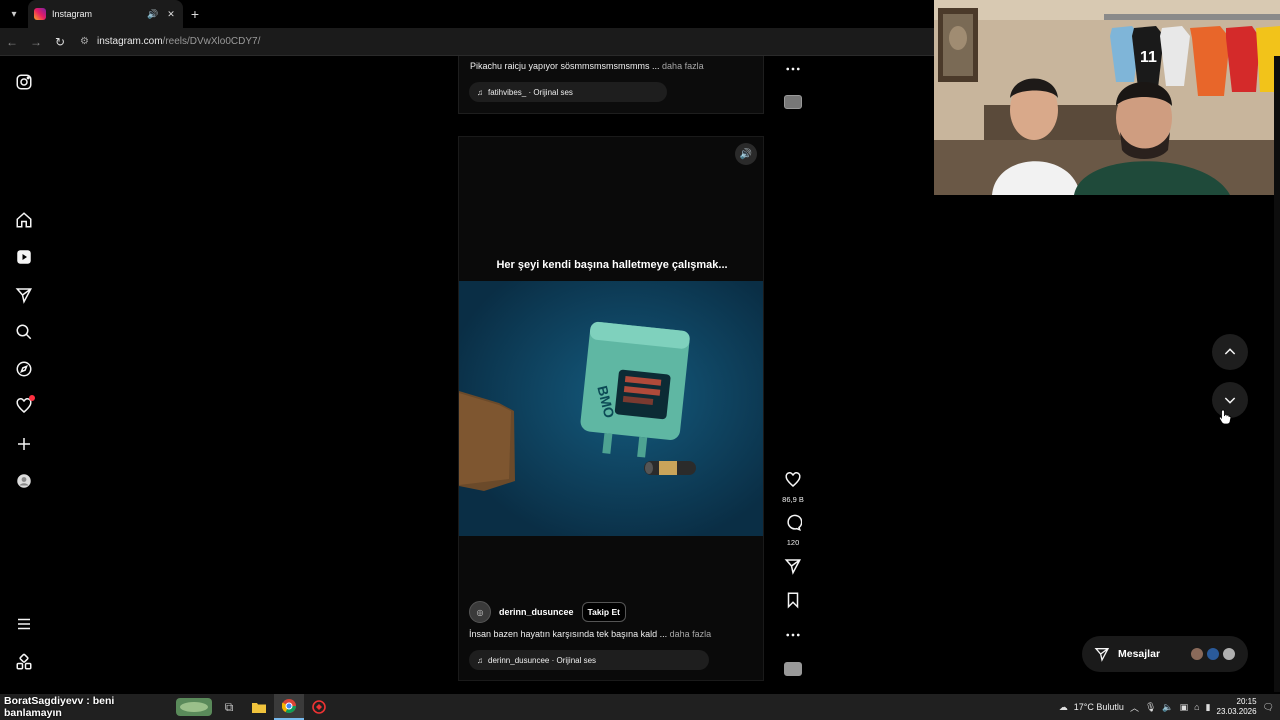 The image size is (1280, 720). What do you see at coordinates (40, 14) in the screenshot?
I see `instagram-favicon-icon` at bounding box center [40, 14].